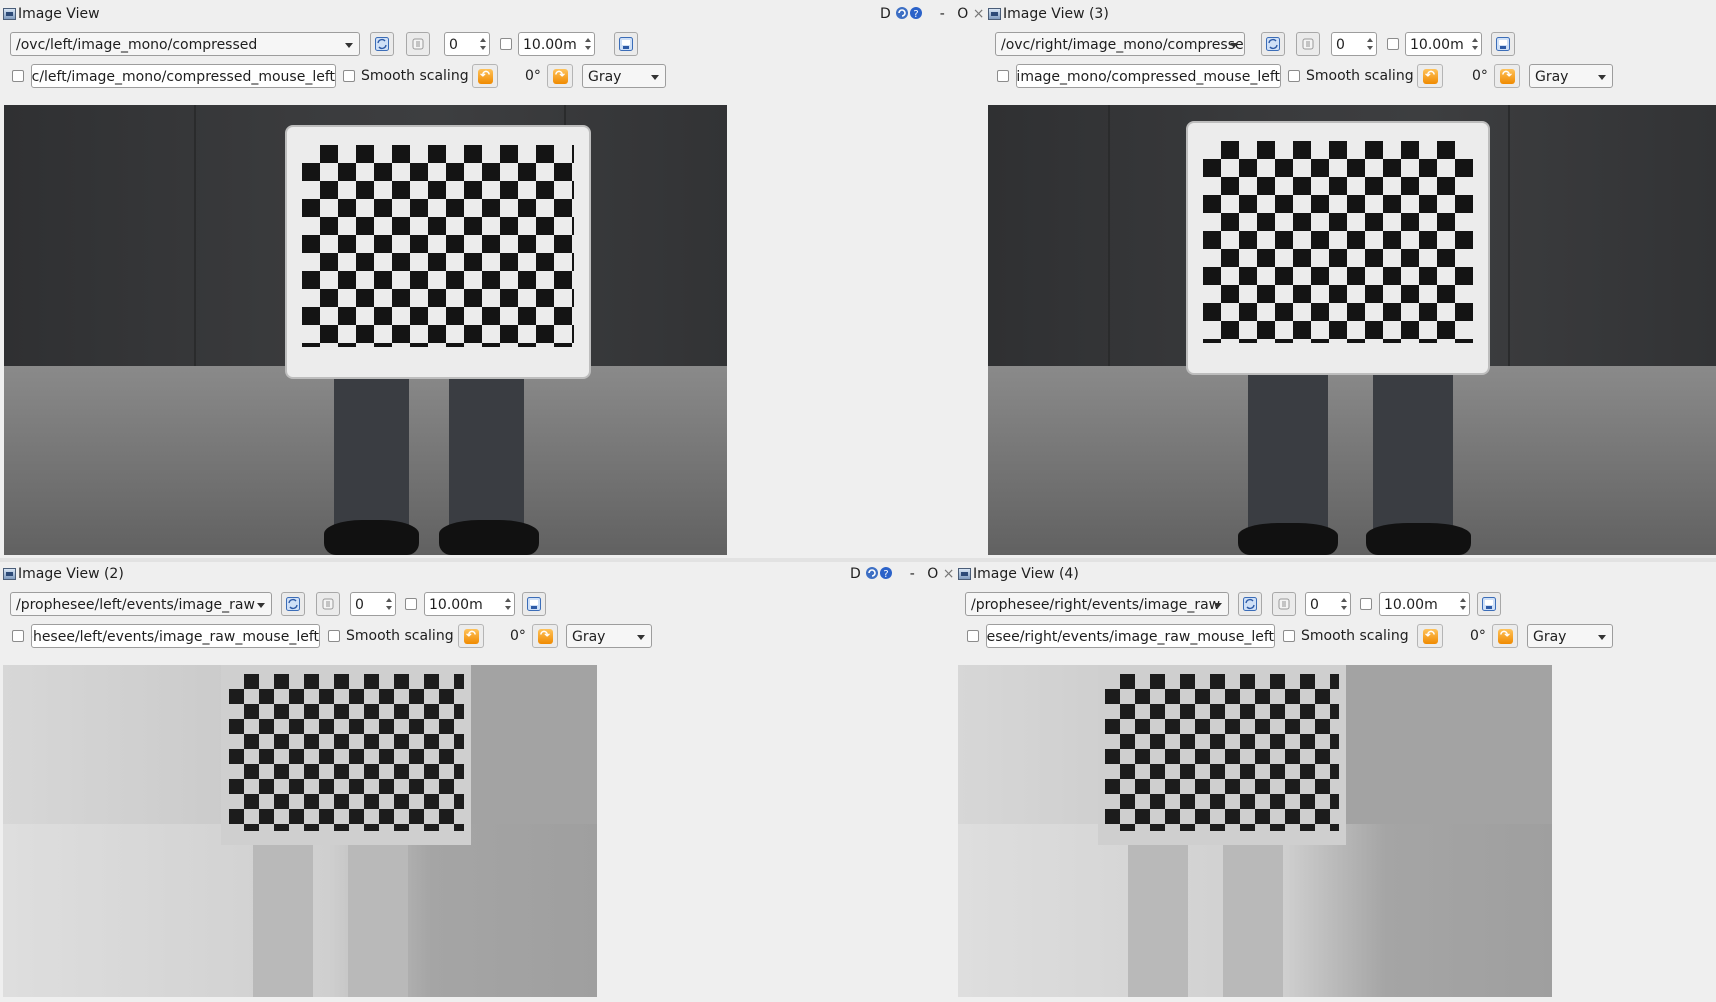 Image resolution: width=1716 pixels, height=1002 pixels. What do you see at coordinates (477, 575) in the screenshot?
I see `pane-title-bar: Image View (2) D ? - O ×` at bounding box center [477, 575].